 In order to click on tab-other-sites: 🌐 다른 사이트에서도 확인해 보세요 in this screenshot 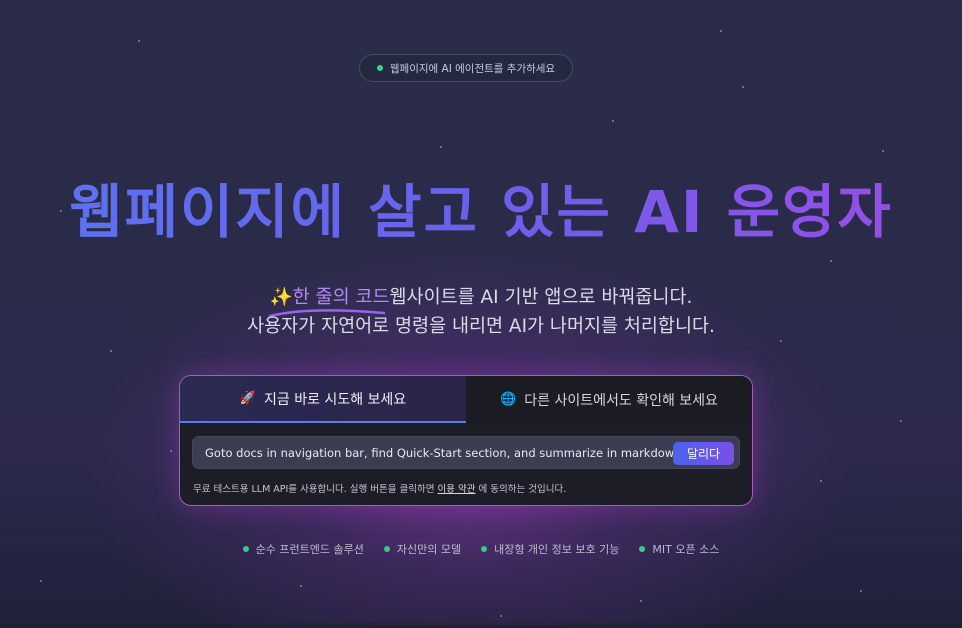, I will do `click(609, 399)`.